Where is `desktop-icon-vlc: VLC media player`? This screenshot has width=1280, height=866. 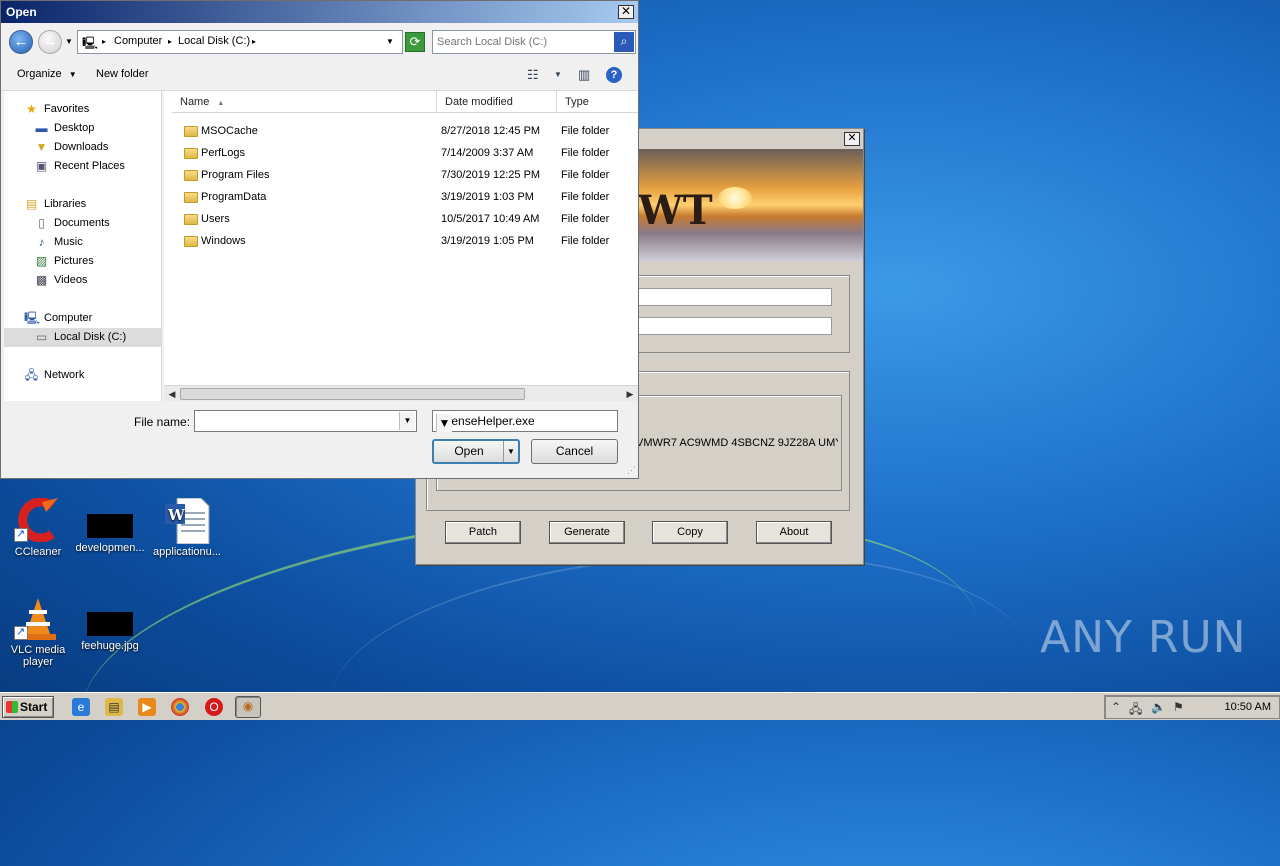 desktop-icon-vlc: VLC media player is located at coordinates (38, 632).